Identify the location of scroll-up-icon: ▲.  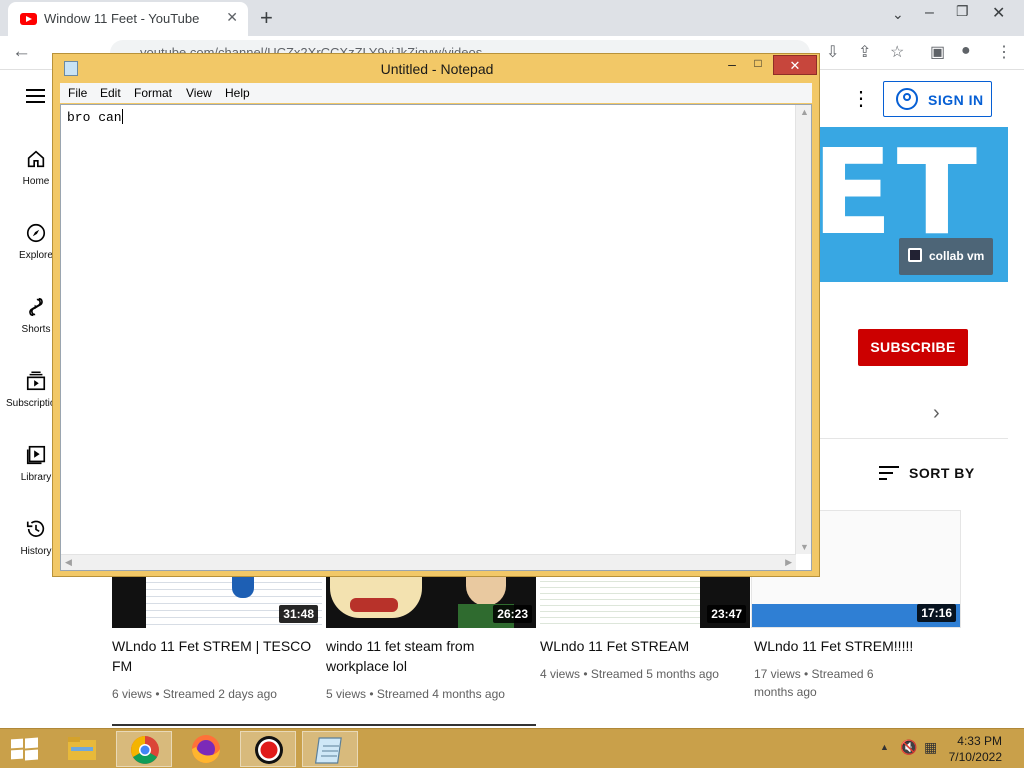
(804, 112).